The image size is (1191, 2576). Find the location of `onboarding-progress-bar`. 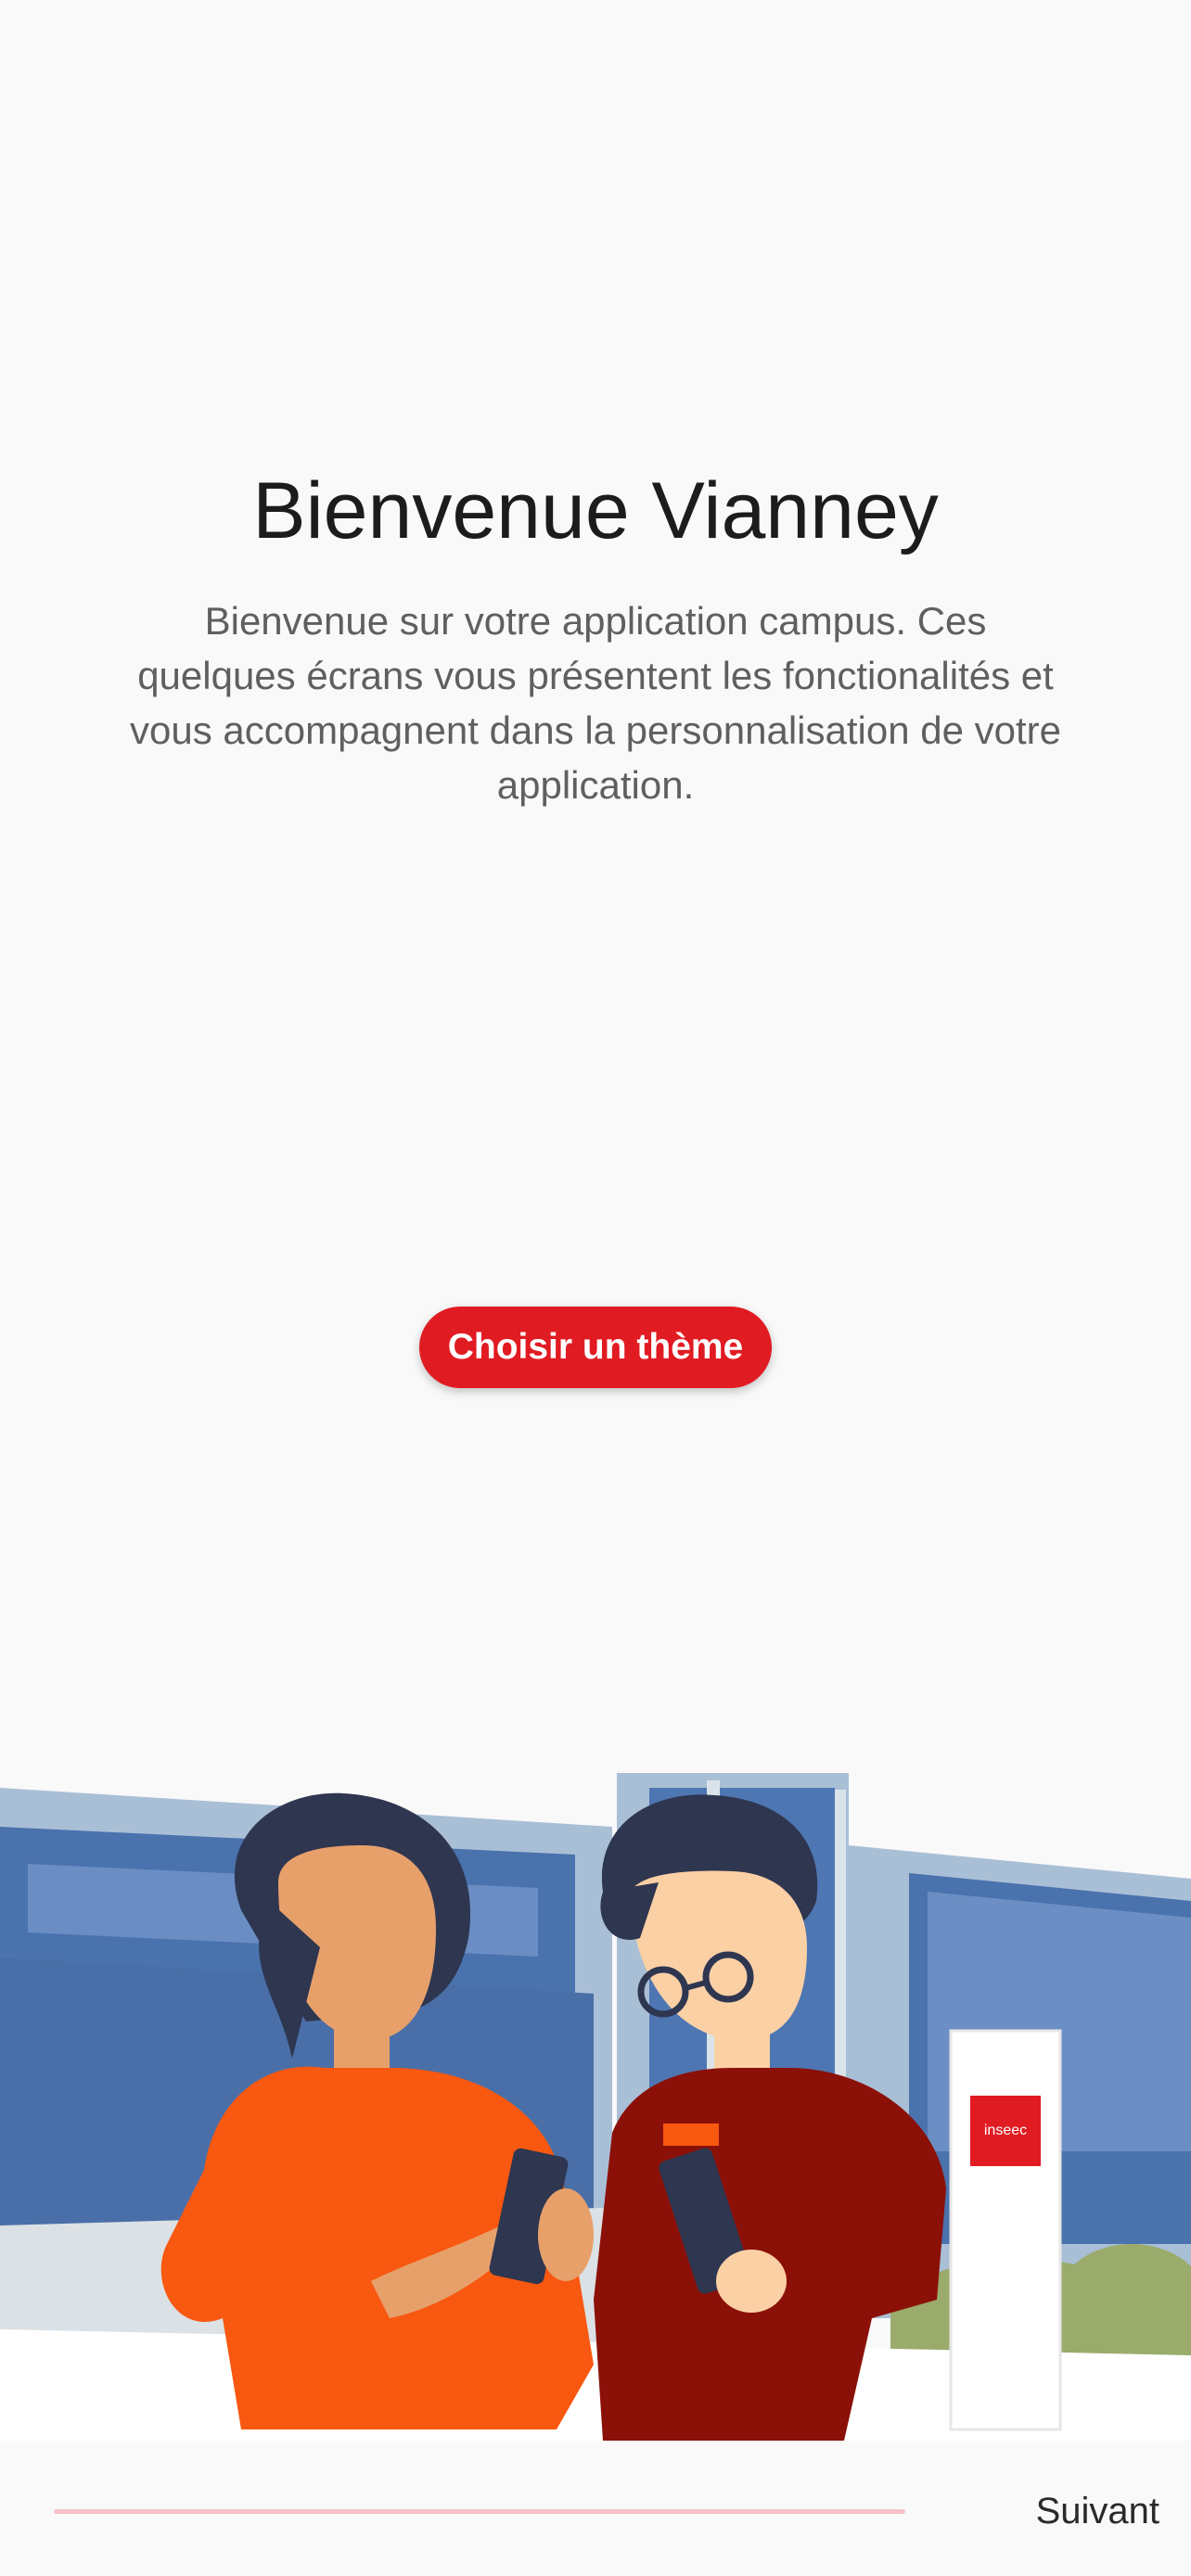

onboarding-progress-bar is located at coordinates (479, 2512).